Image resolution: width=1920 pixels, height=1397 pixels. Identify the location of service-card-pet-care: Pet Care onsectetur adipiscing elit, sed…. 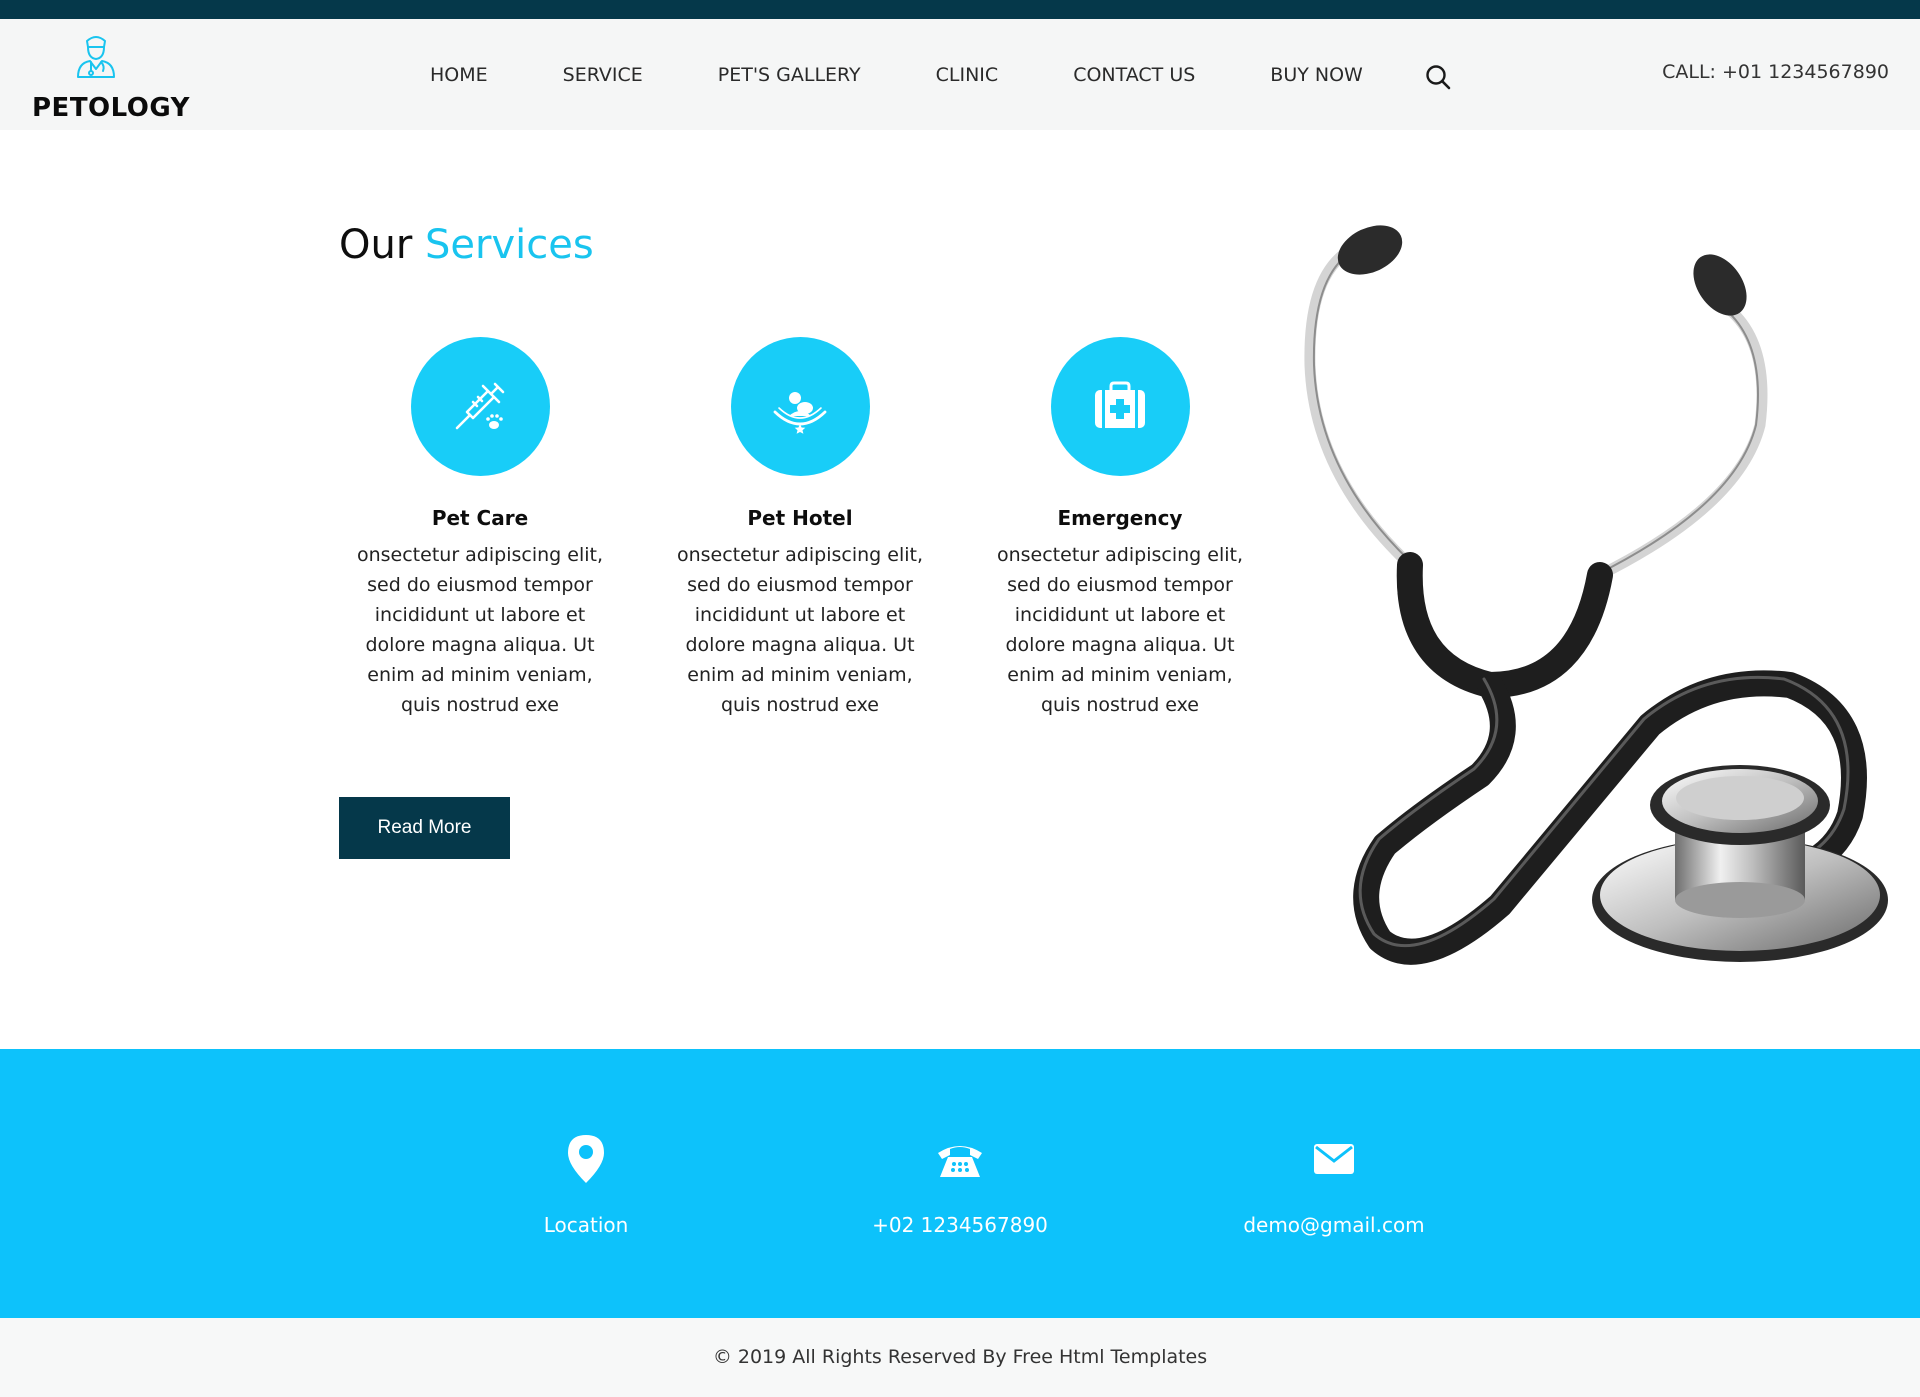
(480, 528).